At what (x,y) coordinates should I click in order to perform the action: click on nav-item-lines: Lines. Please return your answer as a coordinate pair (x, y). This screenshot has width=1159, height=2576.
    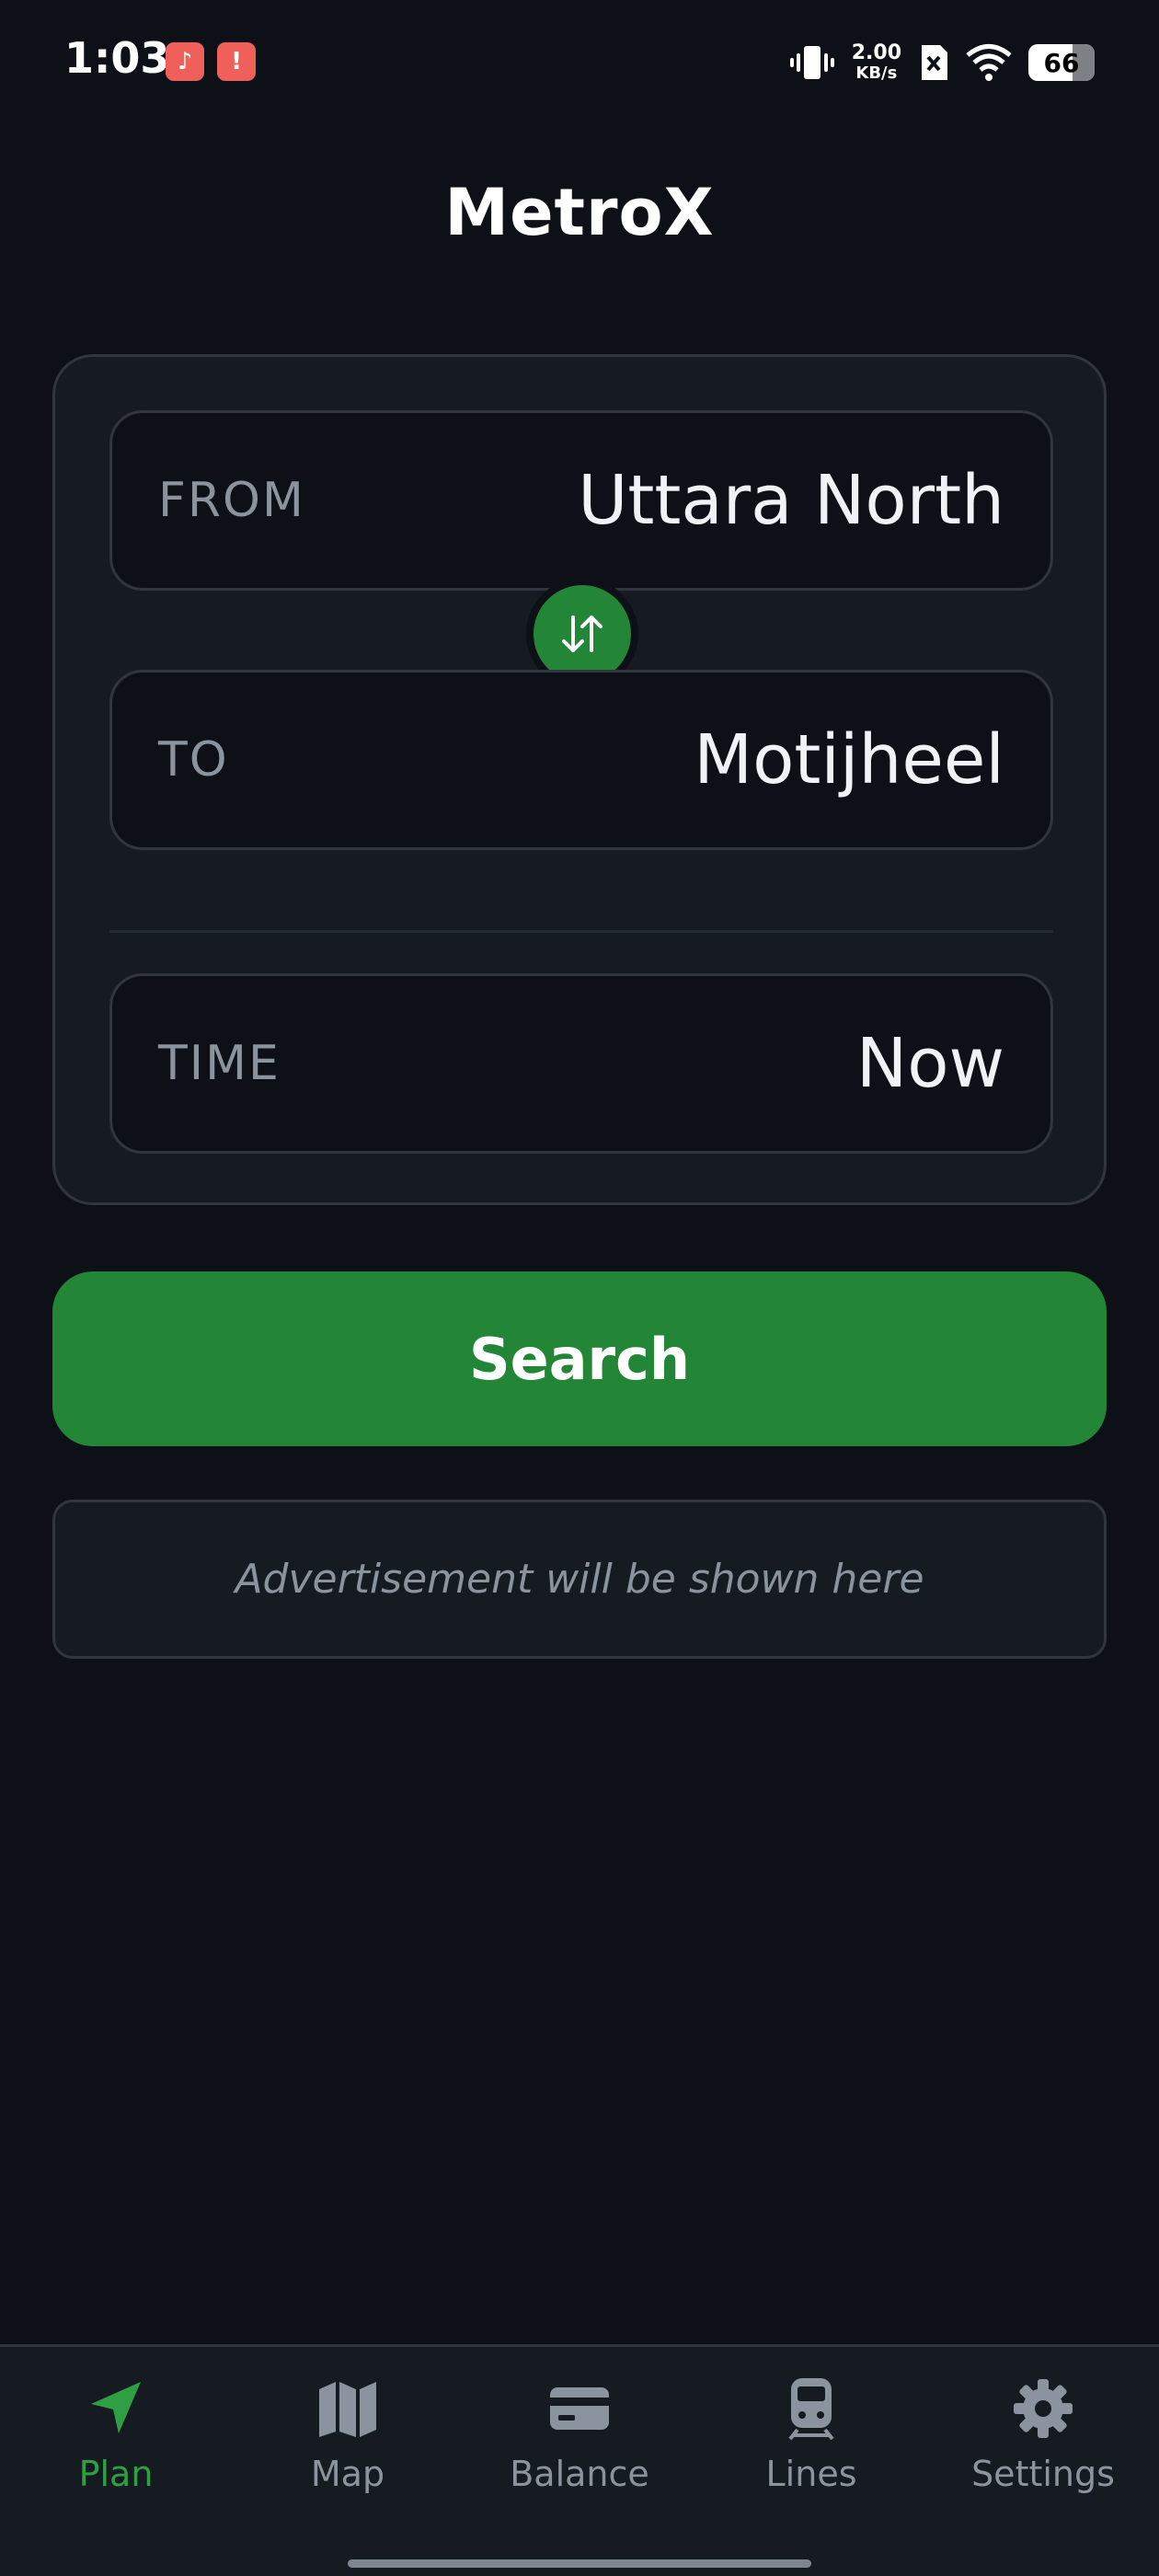
    Looking at the image, I should click on (811, 2461).